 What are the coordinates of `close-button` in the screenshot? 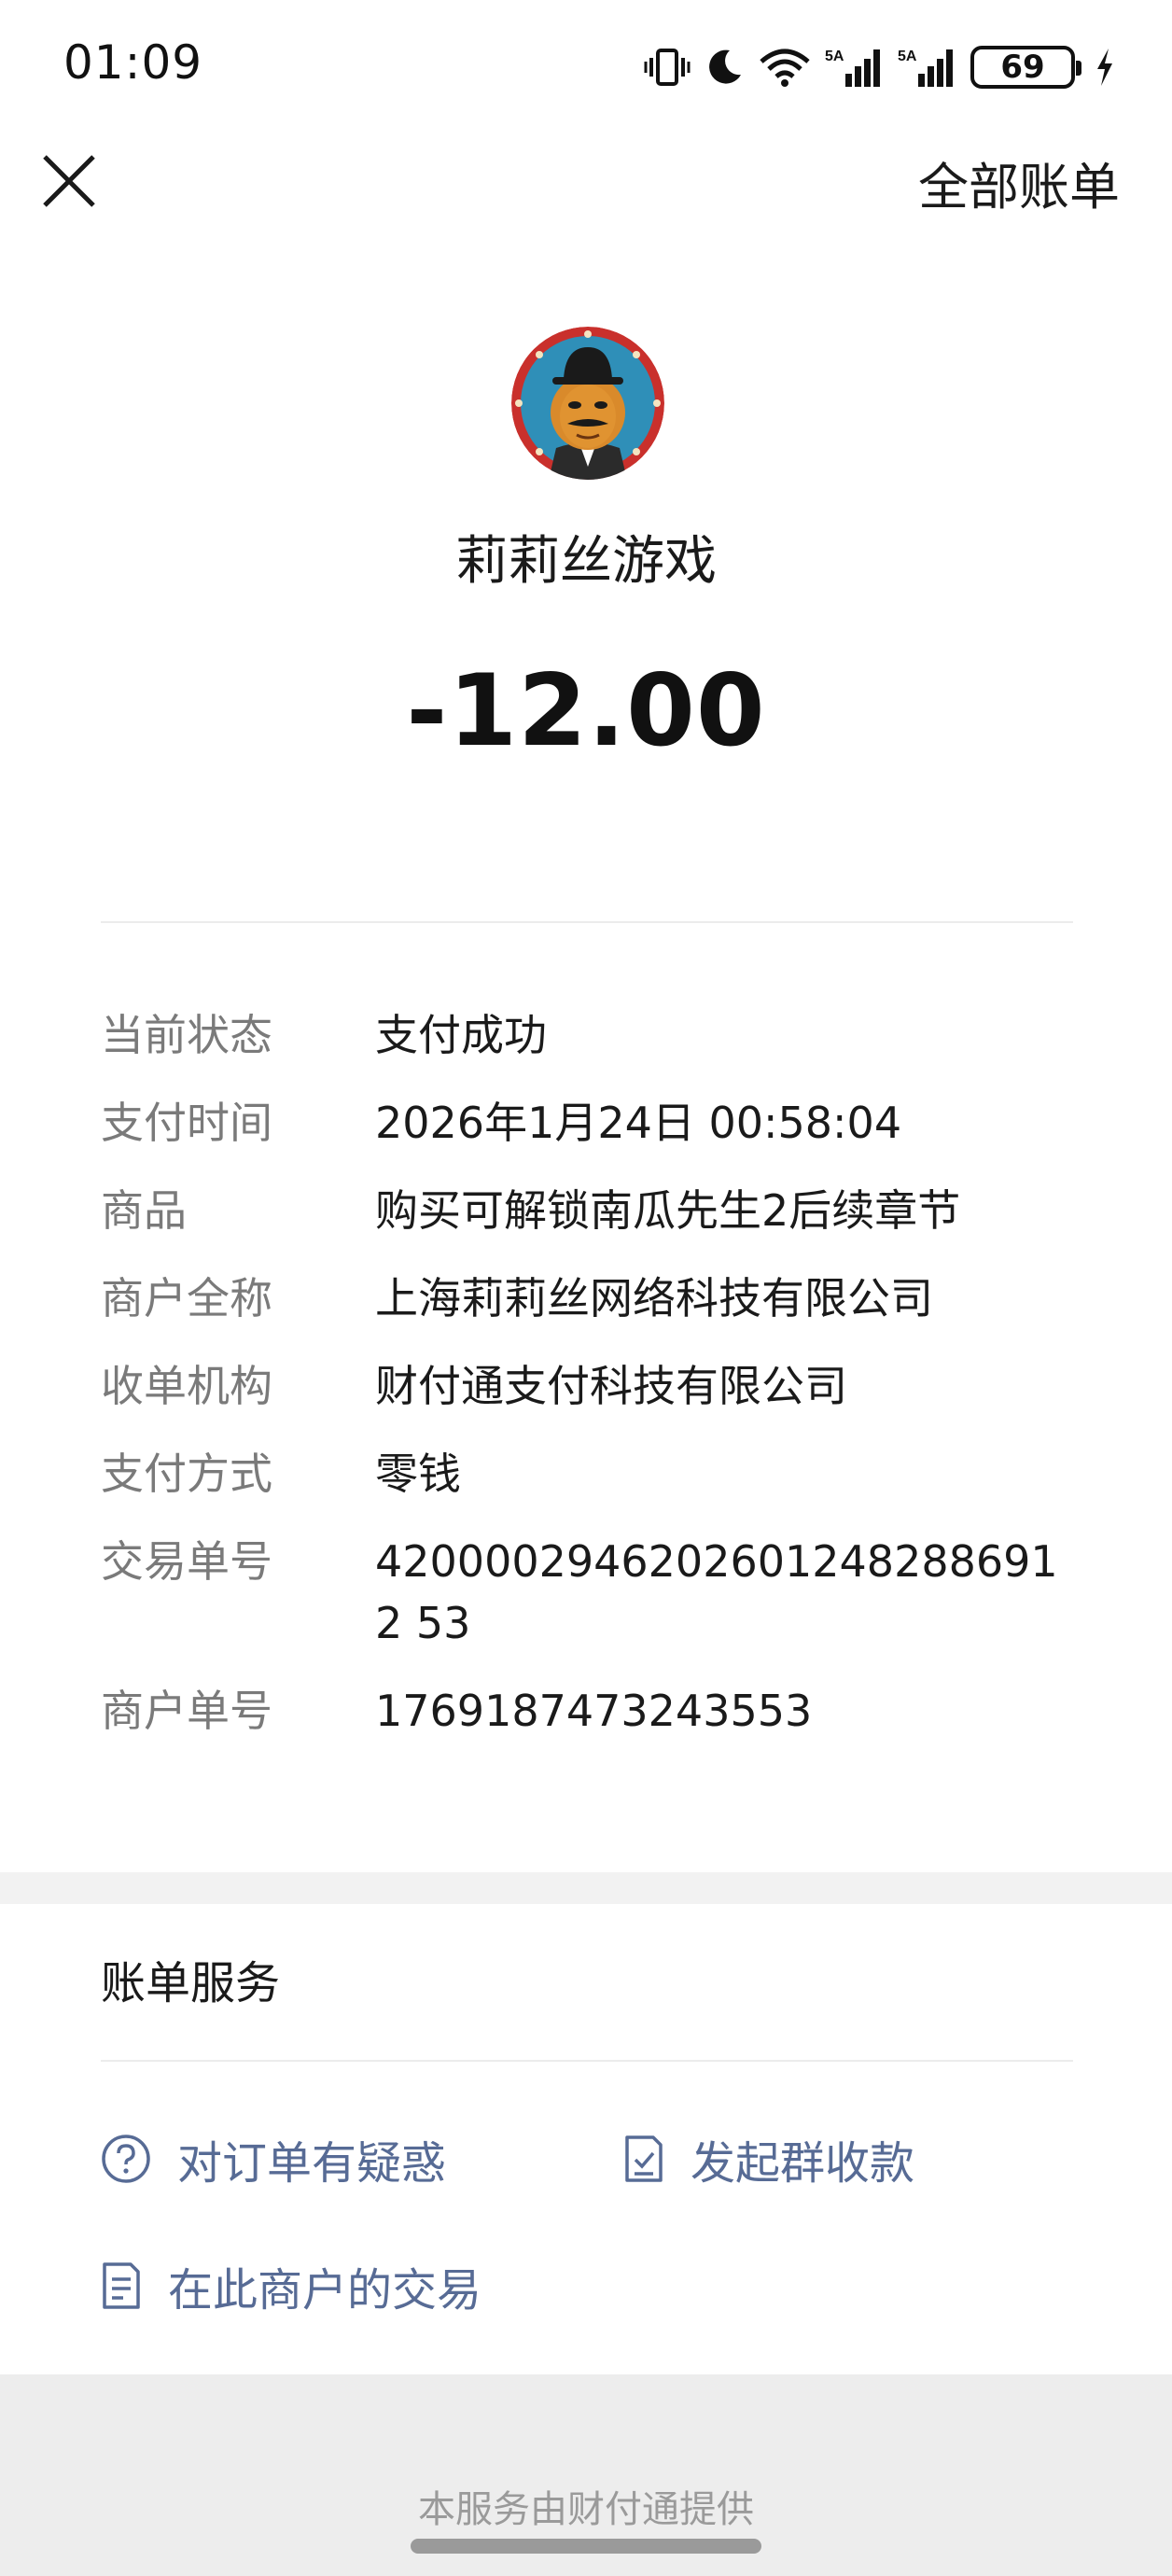 It's located at (69, 181).